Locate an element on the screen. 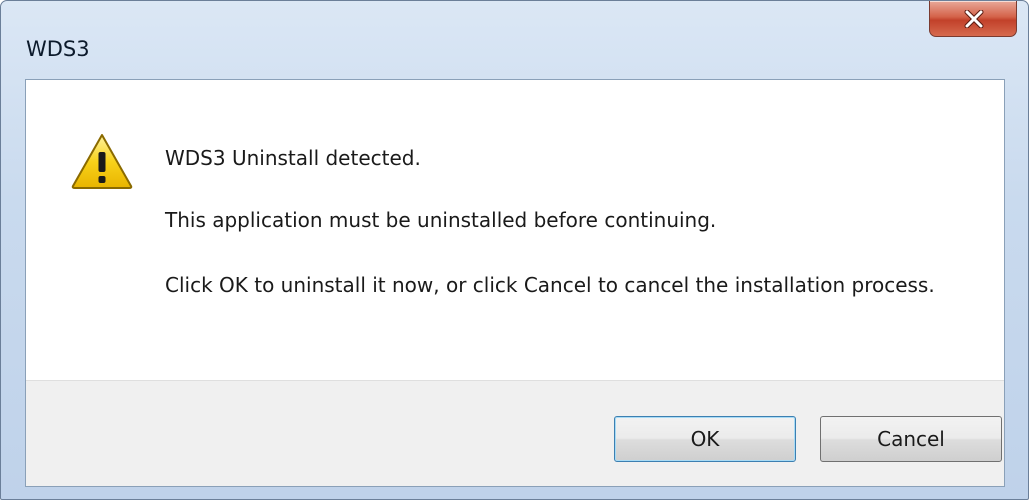 The height and width of the screenshot is (500, 1029). message-heading: WDS3 Uninstall detected. is located at coordinates (293, 158).